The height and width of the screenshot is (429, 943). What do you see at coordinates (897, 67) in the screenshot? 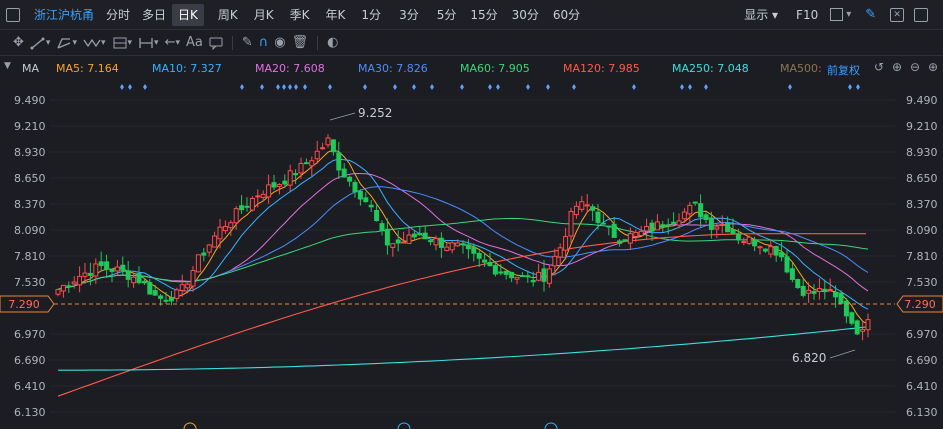
I see `add-icon: ⊕` at bounding box center [897, 67].